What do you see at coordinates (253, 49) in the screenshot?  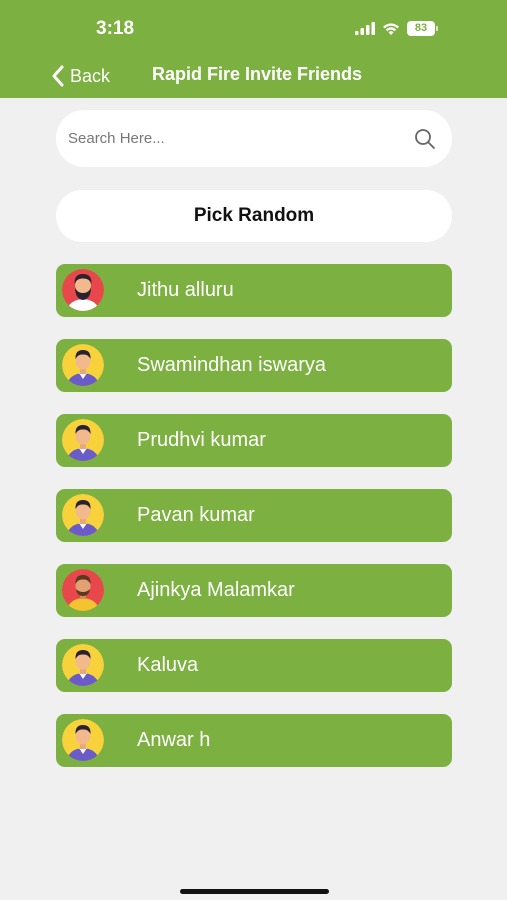 I see `app-header: 3:18 83 Back Rapid Fire Invite Friends` at bounding box center [253, 49].